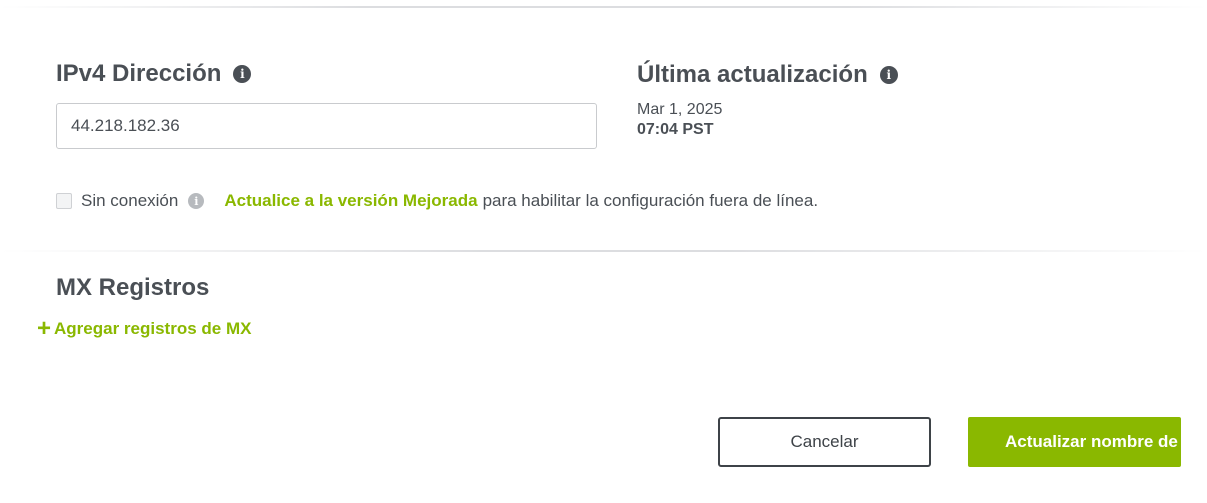 This screenshot has width=1207, height=503. I want to click on last-updated-time: 07:04 PST, so click(675, 129).